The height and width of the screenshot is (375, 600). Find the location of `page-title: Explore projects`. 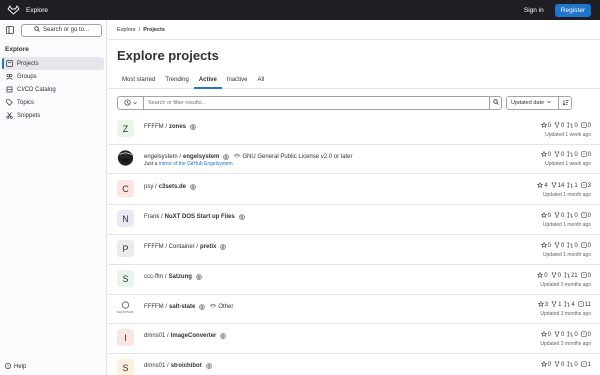

page-title: Explore projects is located at coordinates (168, 55).